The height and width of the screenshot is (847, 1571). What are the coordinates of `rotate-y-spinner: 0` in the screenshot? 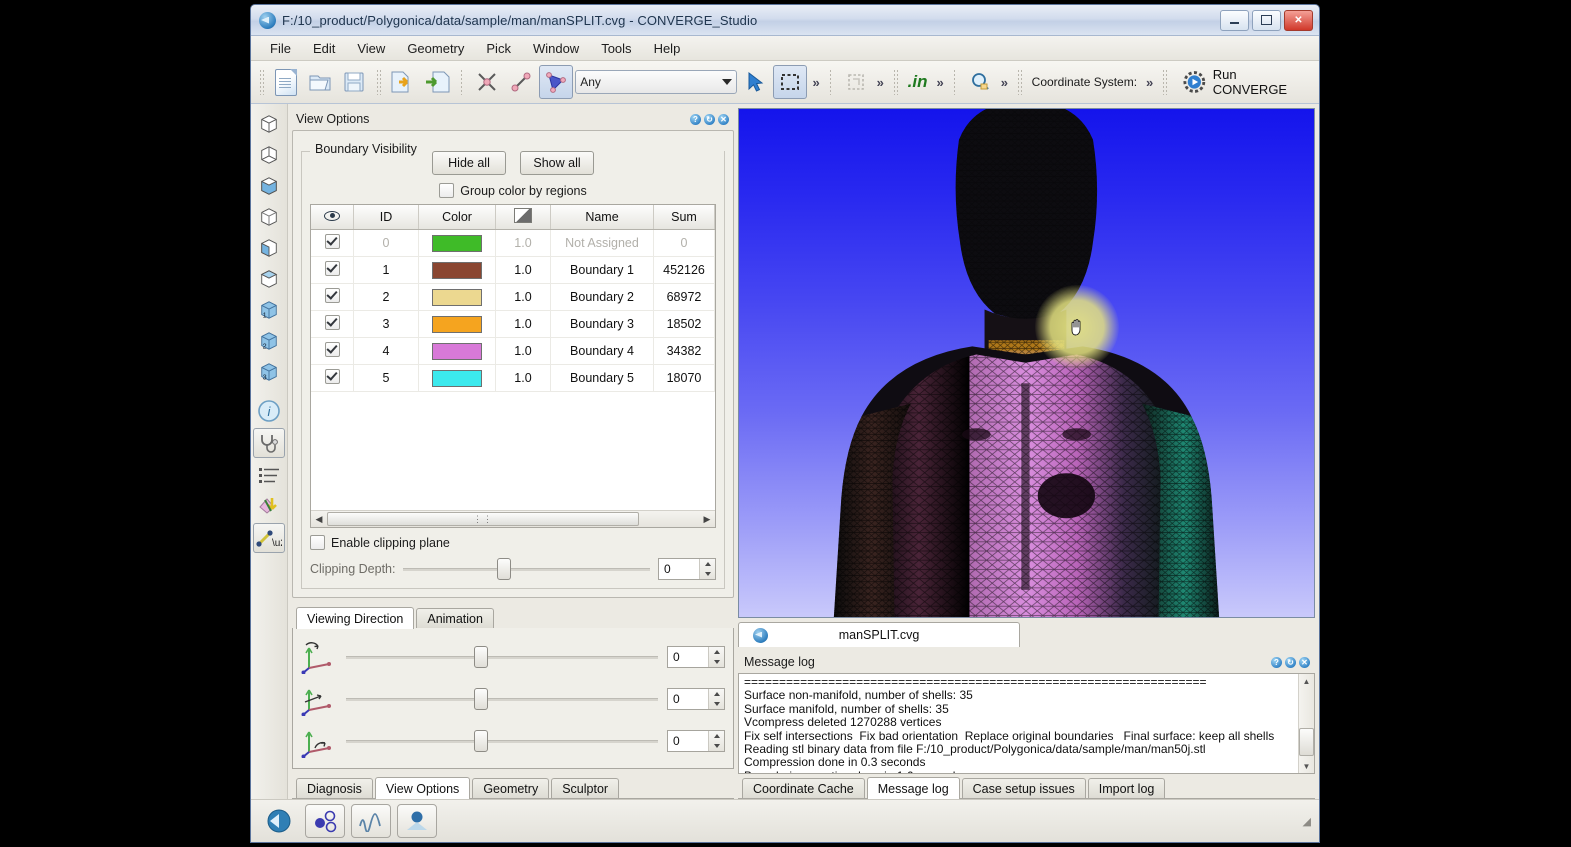 It's located at (696, 699).